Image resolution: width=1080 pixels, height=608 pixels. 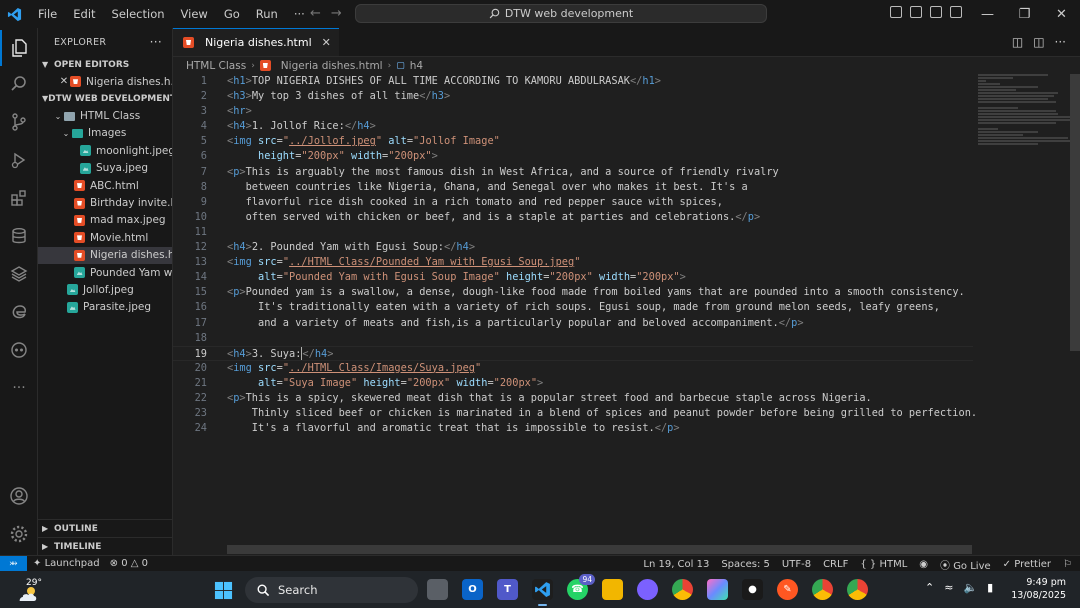 I want to click on file-jollof: Jollof.jpeg, so click(x=105, y=289).